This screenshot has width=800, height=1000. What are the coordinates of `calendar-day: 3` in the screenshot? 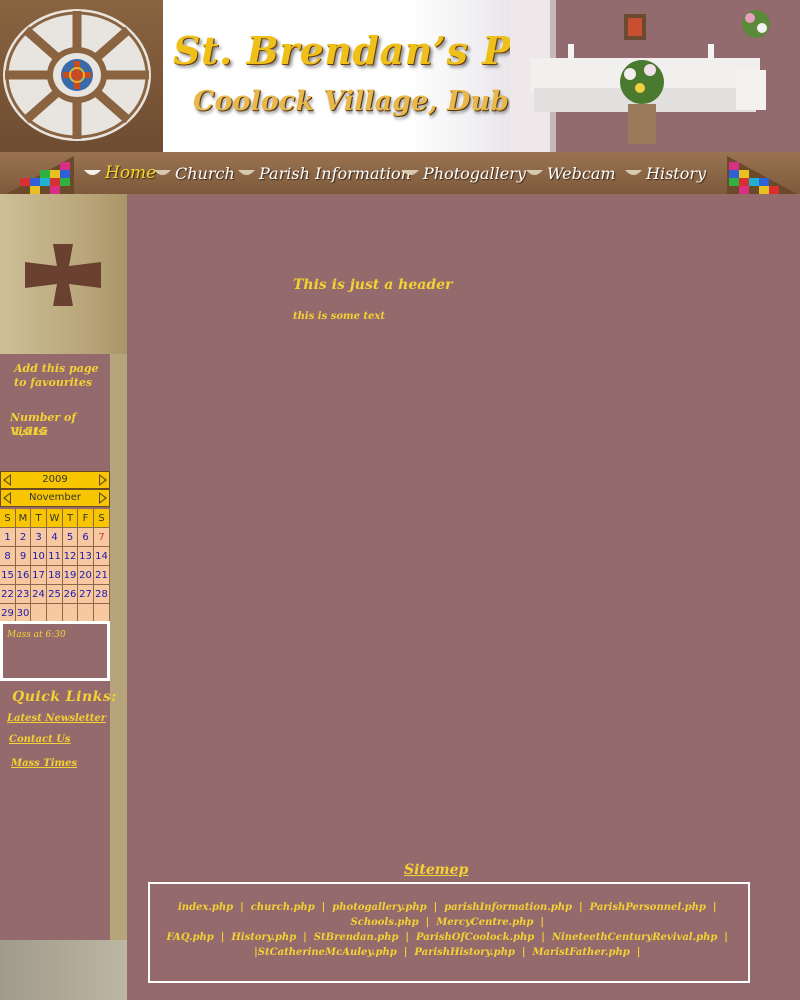 It's located at (39, 537).